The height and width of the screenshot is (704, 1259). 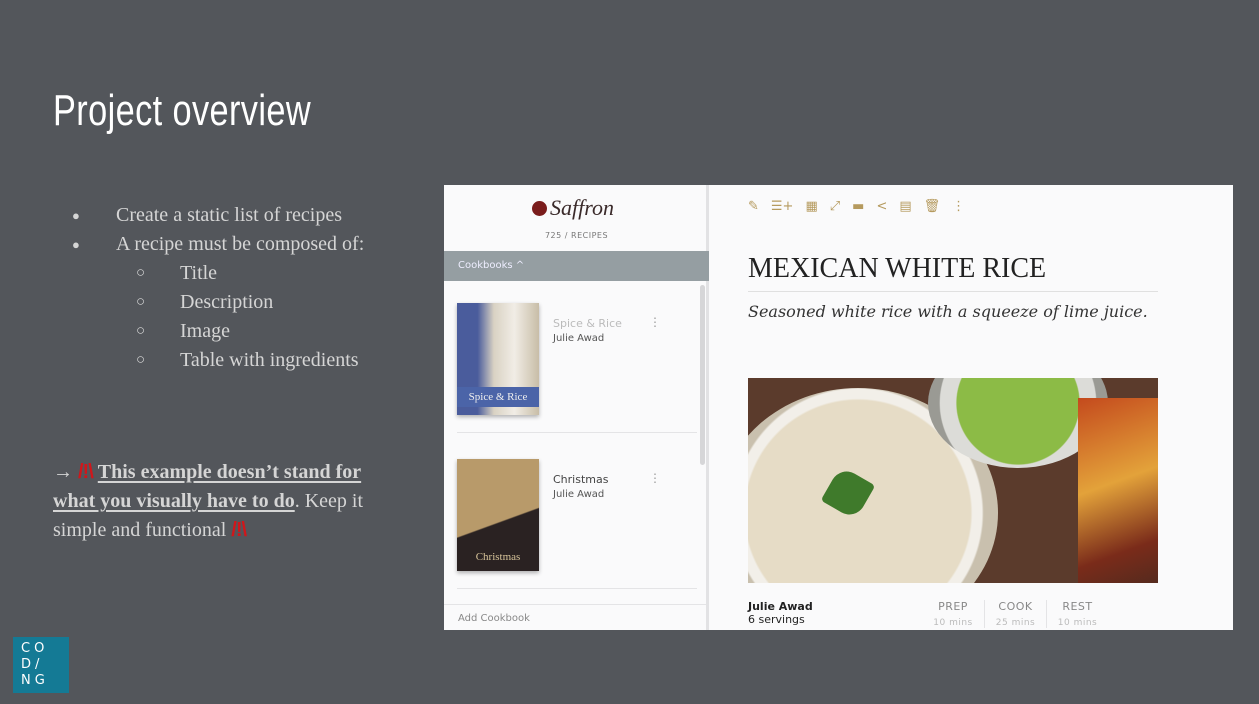 What do you see at coordinates (753, 206) in the screenshot?
I see `edit-icon: ✎` at bounding box center [753, 206].